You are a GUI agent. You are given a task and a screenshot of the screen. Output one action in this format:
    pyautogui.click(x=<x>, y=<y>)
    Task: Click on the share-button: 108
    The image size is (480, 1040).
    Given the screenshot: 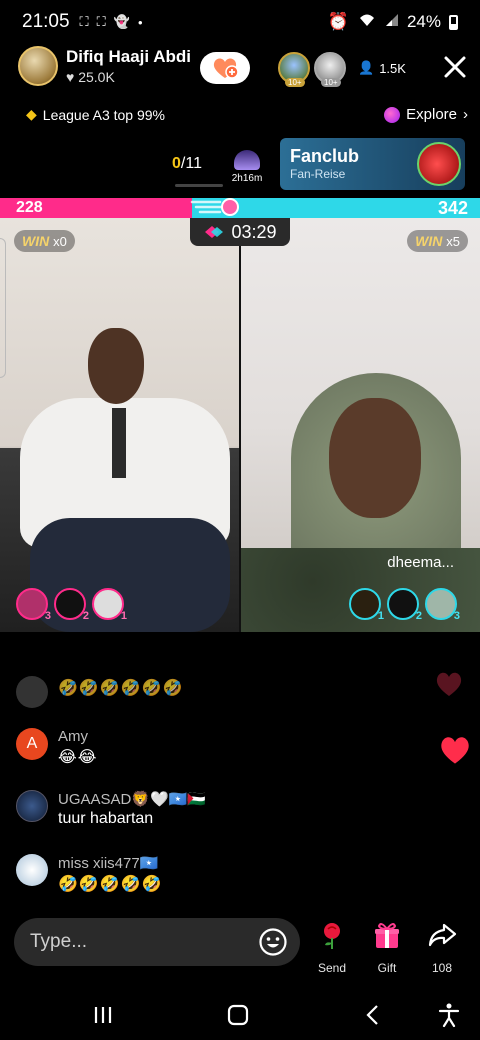 What is the action you would take?
    pyautogui.click(x=442, y=947)
    